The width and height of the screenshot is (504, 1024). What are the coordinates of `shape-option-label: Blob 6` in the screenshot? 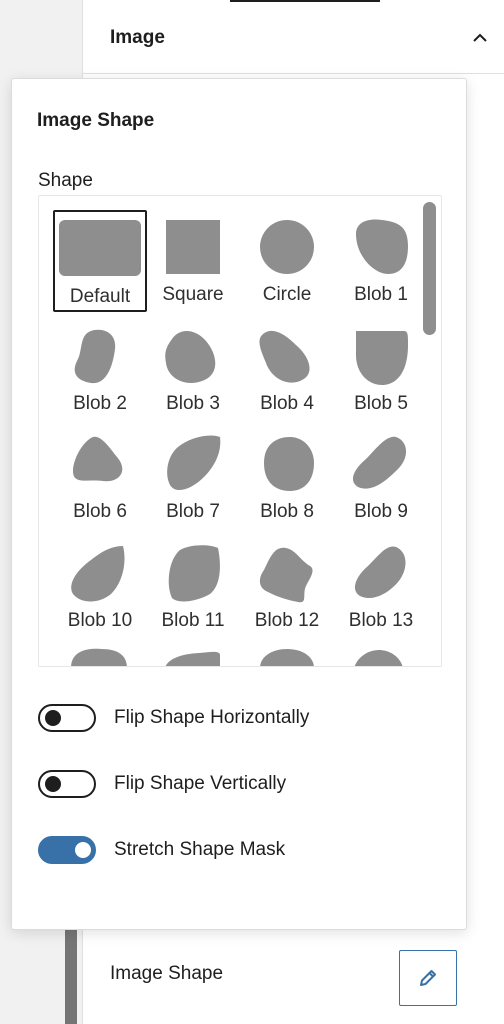 It's located at (100, 511).